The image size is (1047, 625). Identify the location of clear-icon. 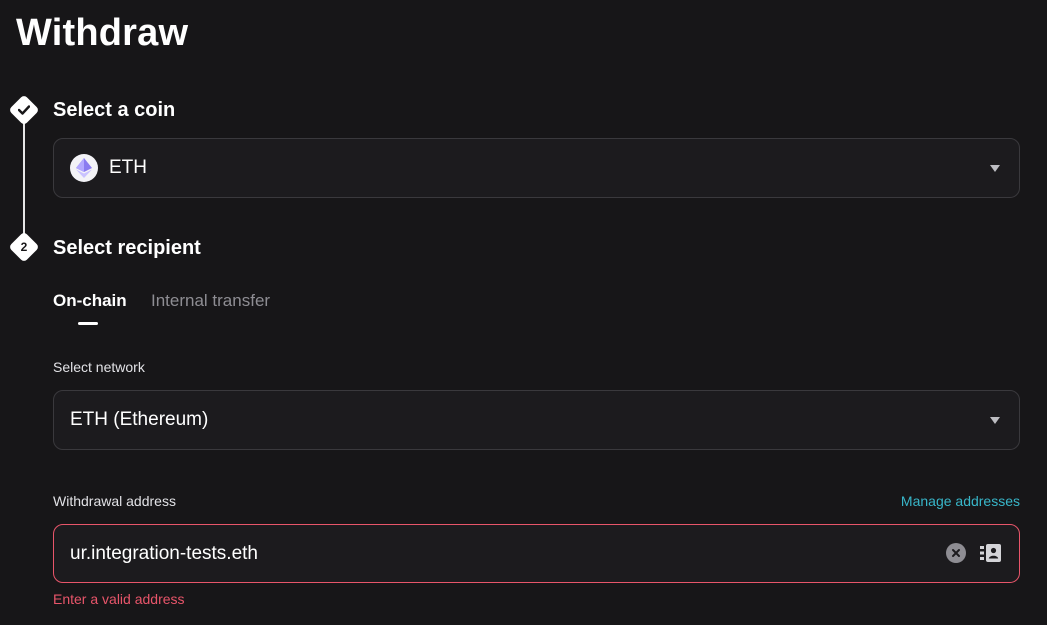
(956, 553).